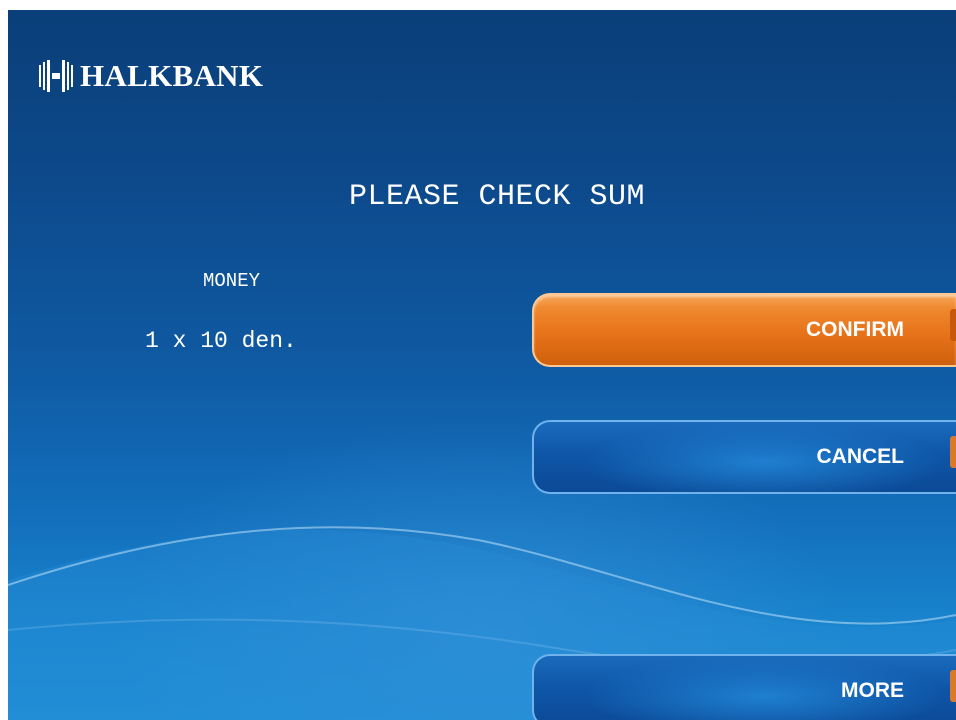 Image resolution: width=956 pixels, height=720 pixels. Describe the element at coordinates (953, 452) in the screenshot. I see `cancel-button-edge` at that location.